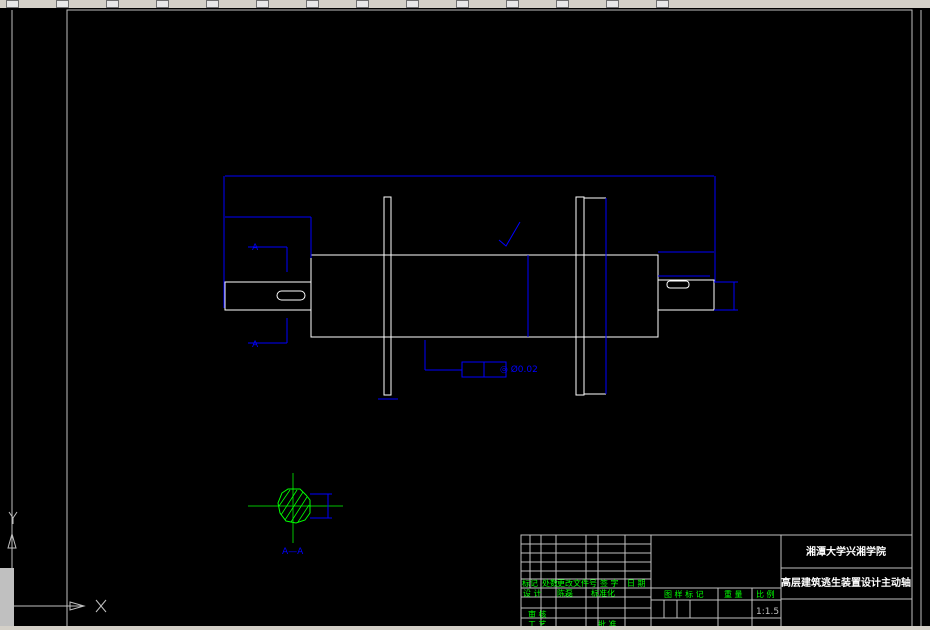  Describe the element at coordinates (255, 345) in the screenshot. I see `section-mark-bottom: A` at that location.